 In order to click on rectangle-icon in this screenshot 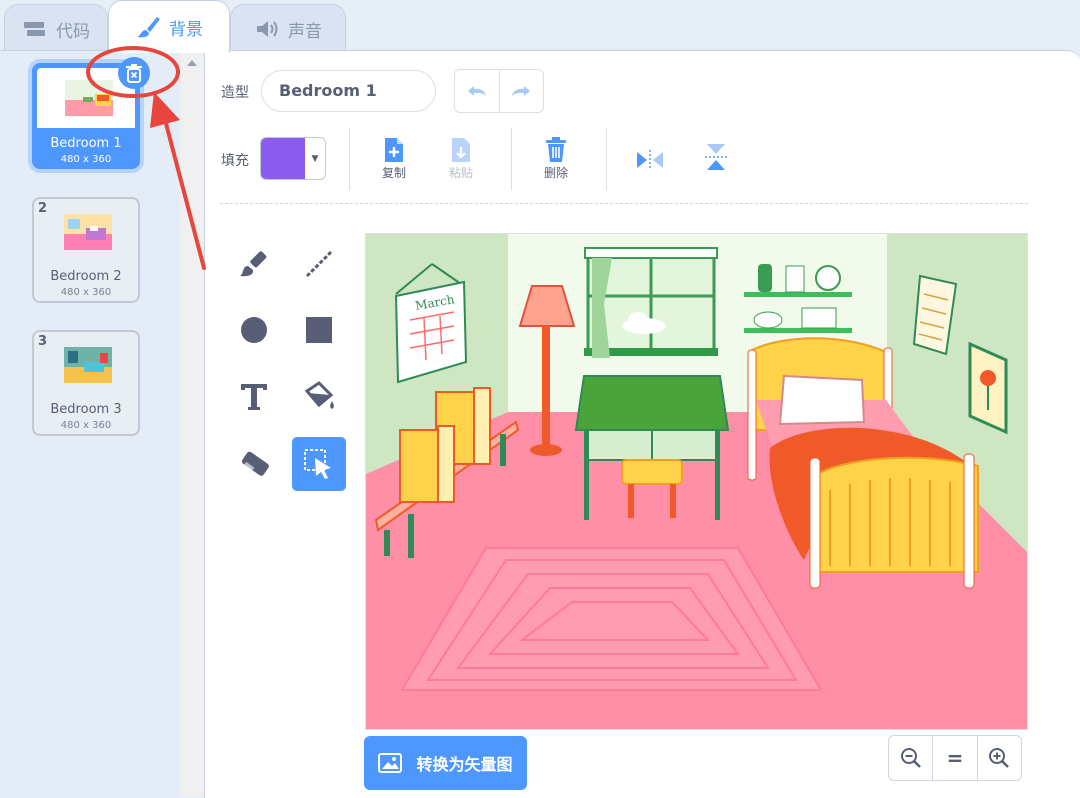, I will do `click(319, 330)`.